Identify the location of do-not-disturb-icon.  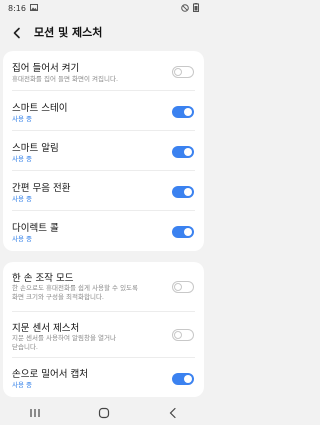
(185, 8).